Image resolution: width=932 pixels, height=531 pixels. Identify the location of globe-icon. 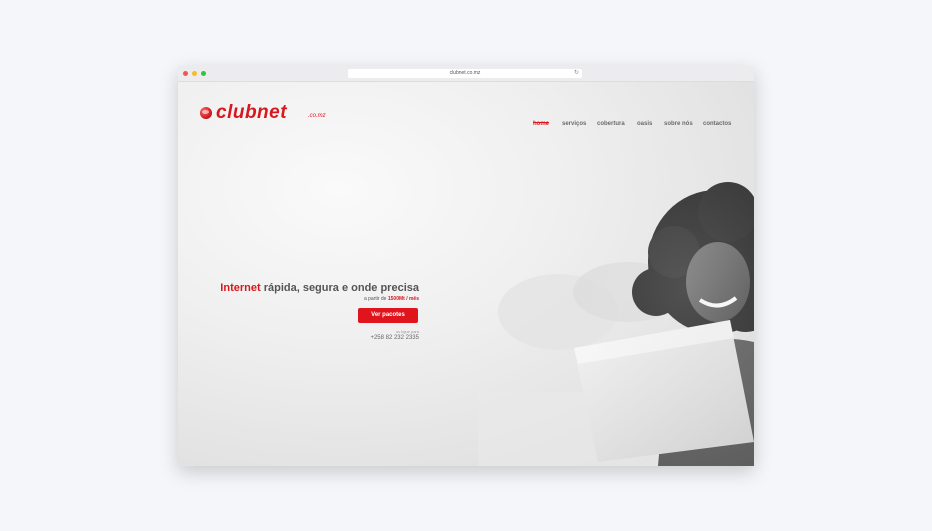
(206, 113).